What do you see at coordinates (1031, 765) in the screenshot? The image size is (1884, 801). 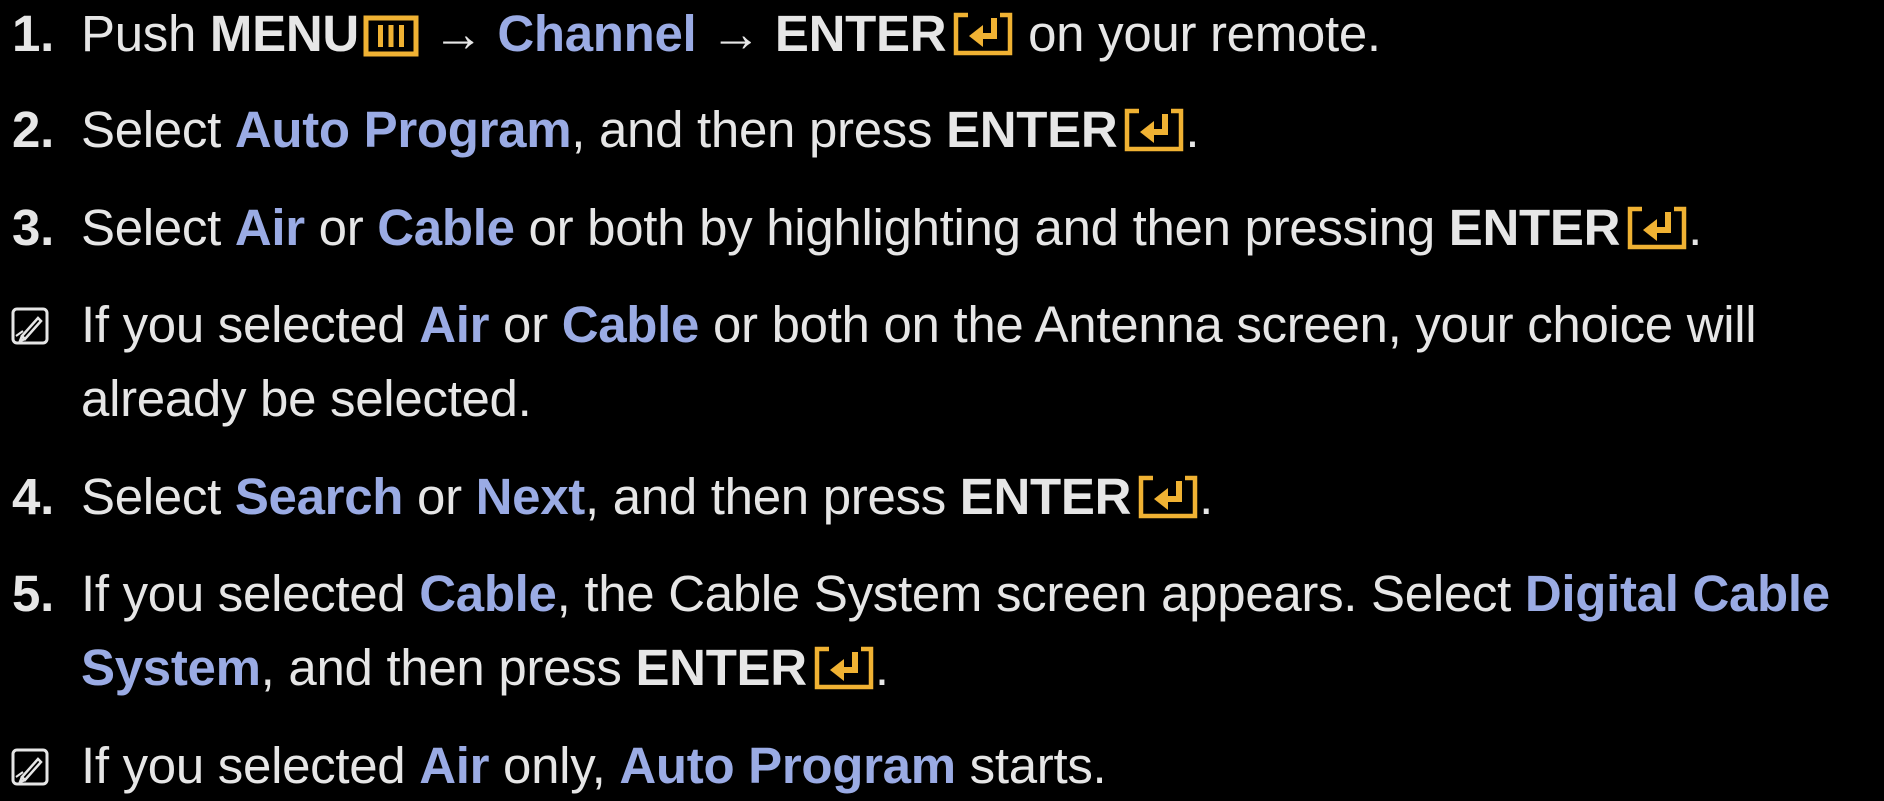 I see `text-fragment: starts.` at bounding box center [1031, 765].